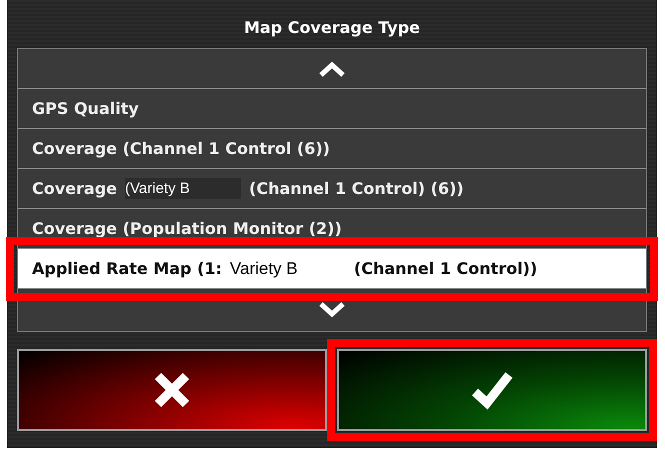 The height and width of the screenshot is (455, 665). Describe the element at coordinates (332, 109) in the screenshot. I see `list-item: GPS Quality` at that location.